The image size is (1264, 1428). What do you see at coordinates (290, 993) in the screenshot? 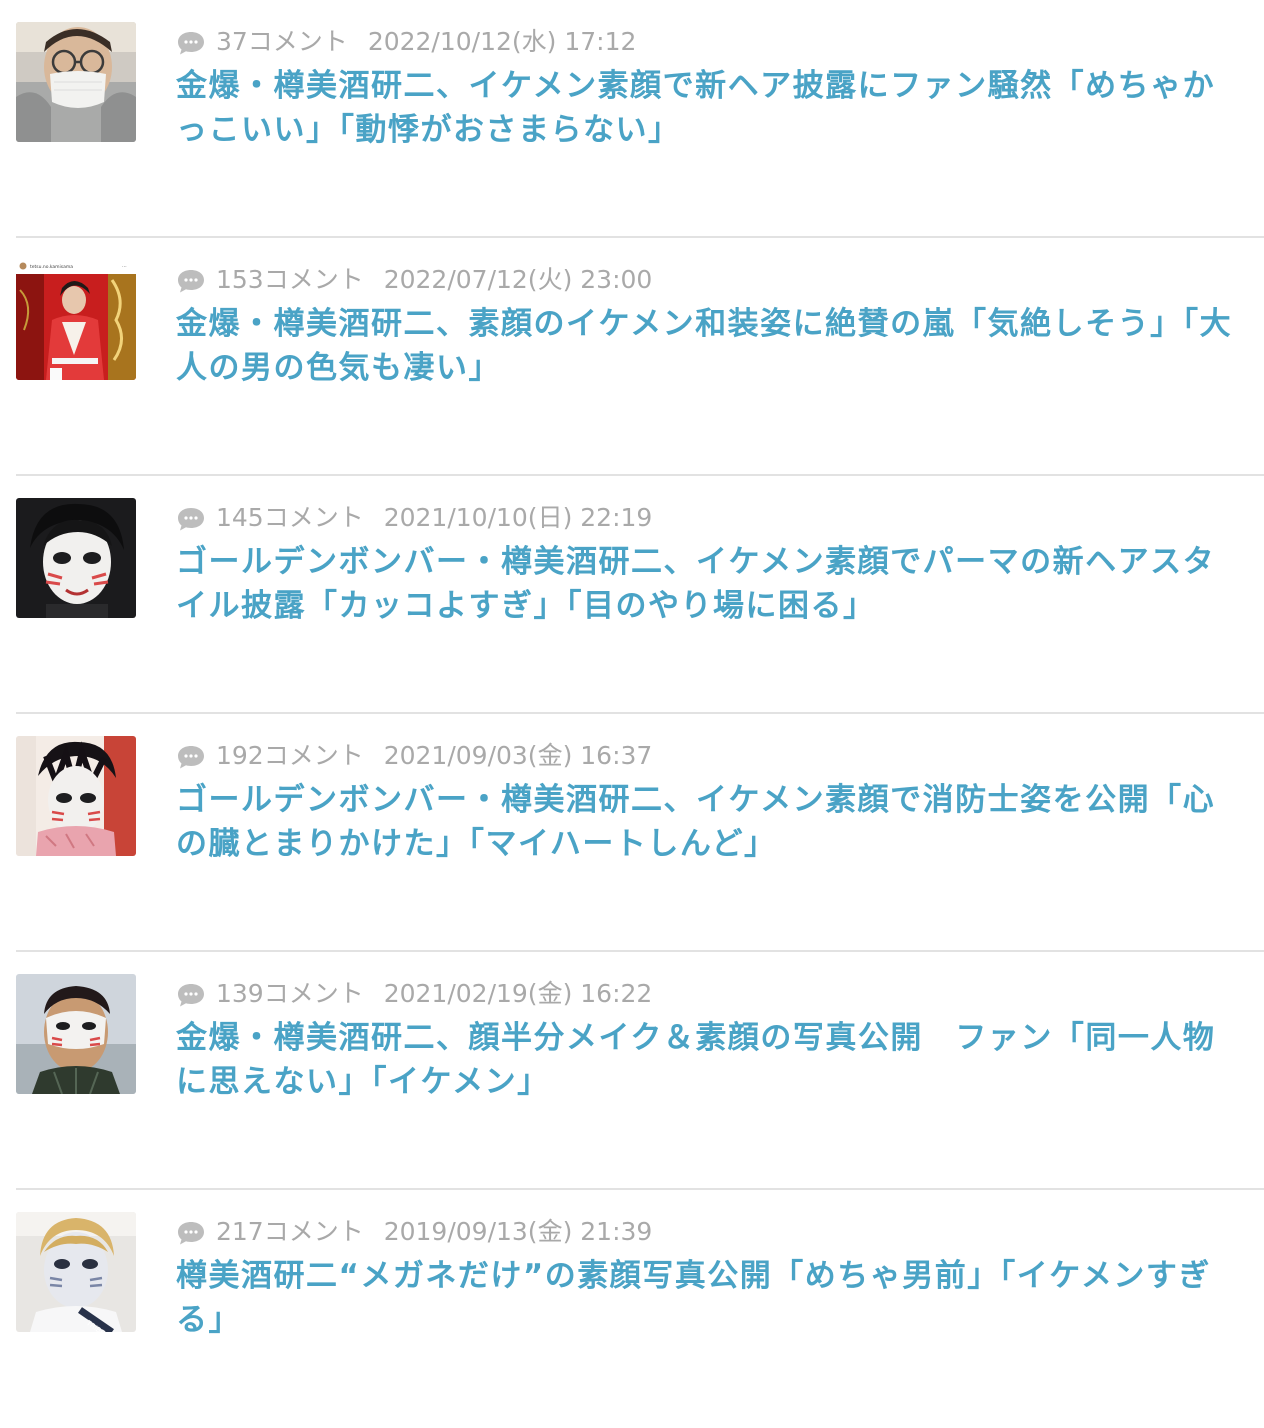
I see `comment-count: 139コメント` at bounding box center [290, 993].